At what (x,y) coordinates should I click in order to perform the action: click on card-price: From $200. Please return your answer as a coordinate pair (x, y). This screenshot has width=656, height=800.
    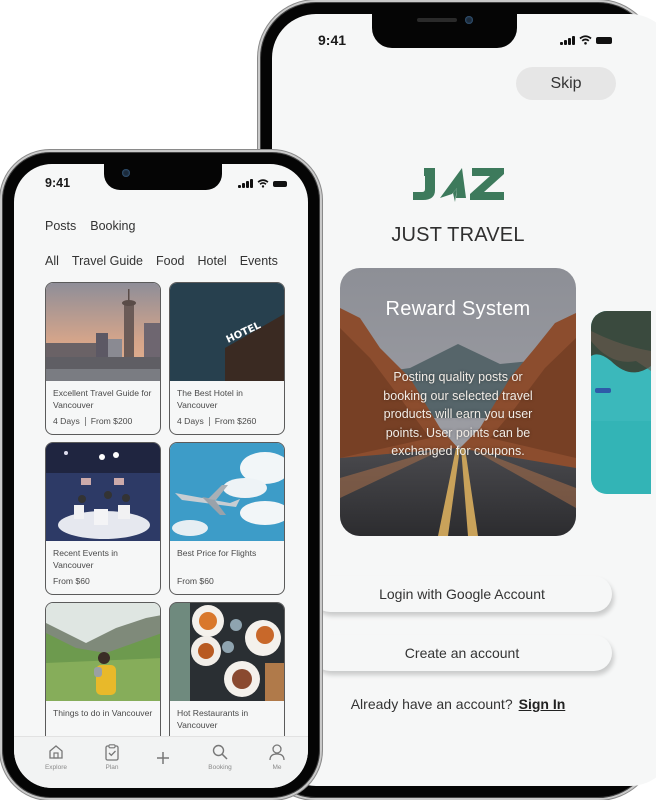
    Looking at the image, I should click on (111, 421).